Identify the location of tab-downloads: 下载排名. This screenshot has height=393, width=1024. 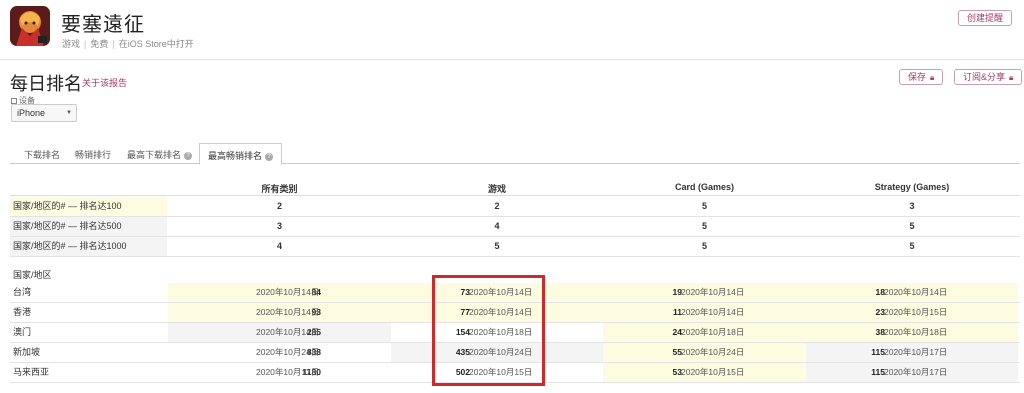
(42, 154).